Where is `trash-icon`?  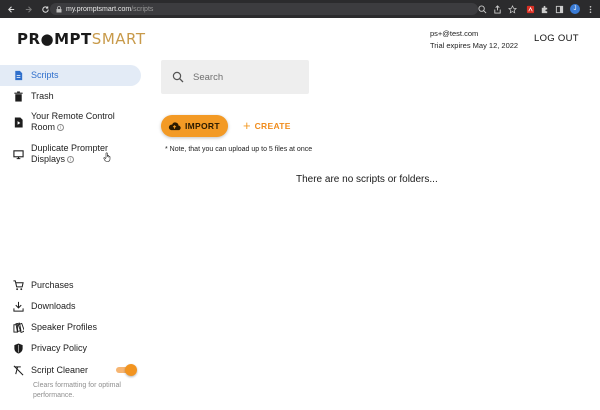
trash-icon is located at coordinates (18, 96).